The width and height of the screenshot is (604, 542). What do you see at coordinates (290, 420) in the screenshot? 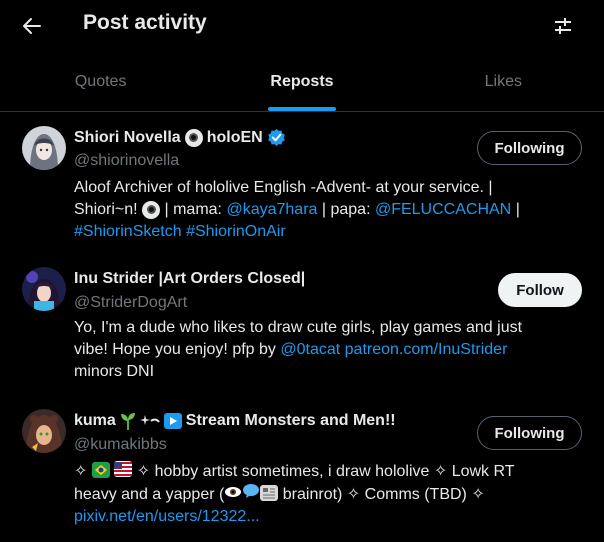
I see `user-name-suffix: Stream Monsters and Men!!` at bounding box center [290, 420].